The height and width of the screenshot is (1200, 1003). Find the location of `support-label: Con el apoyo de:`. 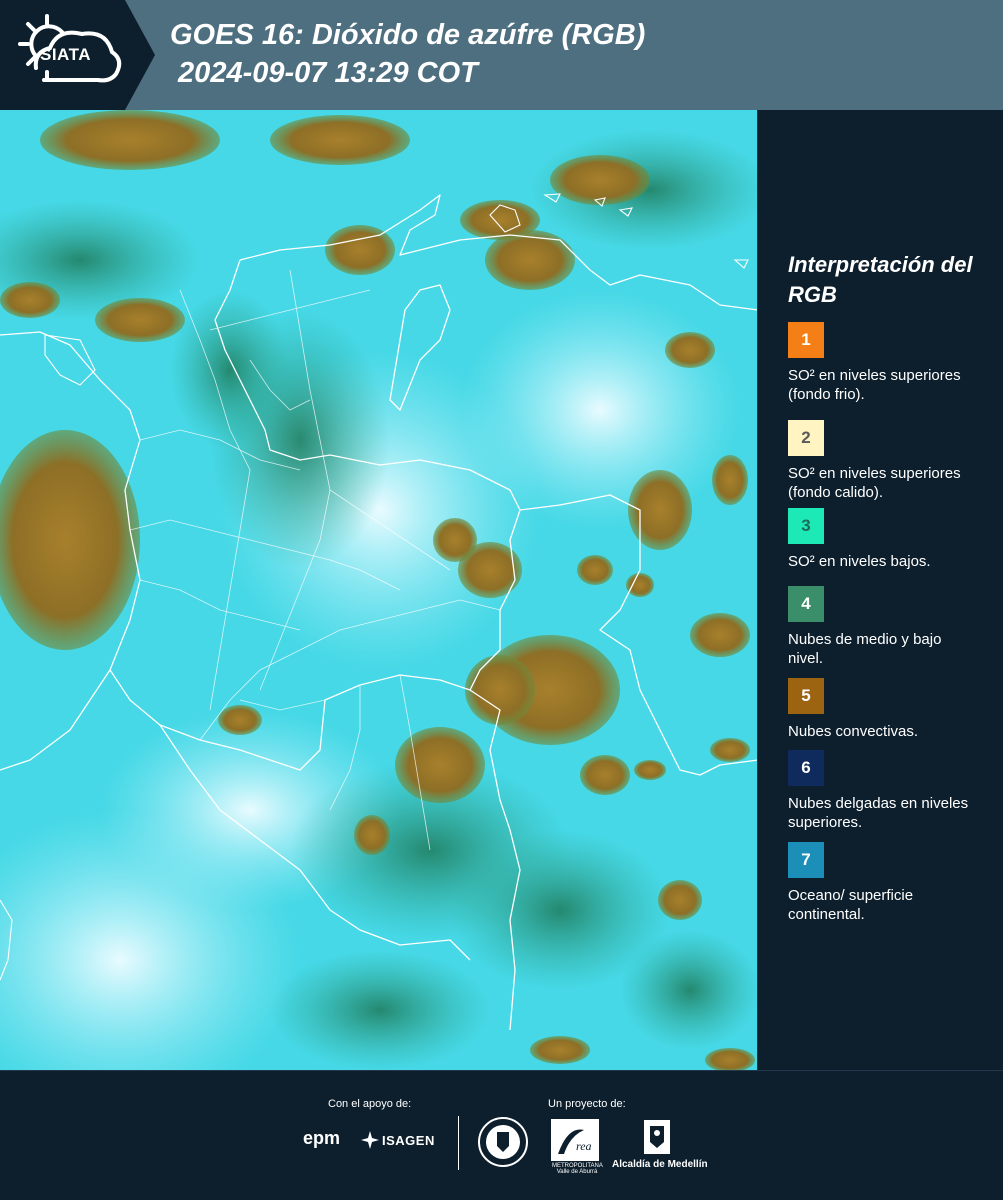

support-label: Con el apoyo de: is located at coordinates (370, 1104).